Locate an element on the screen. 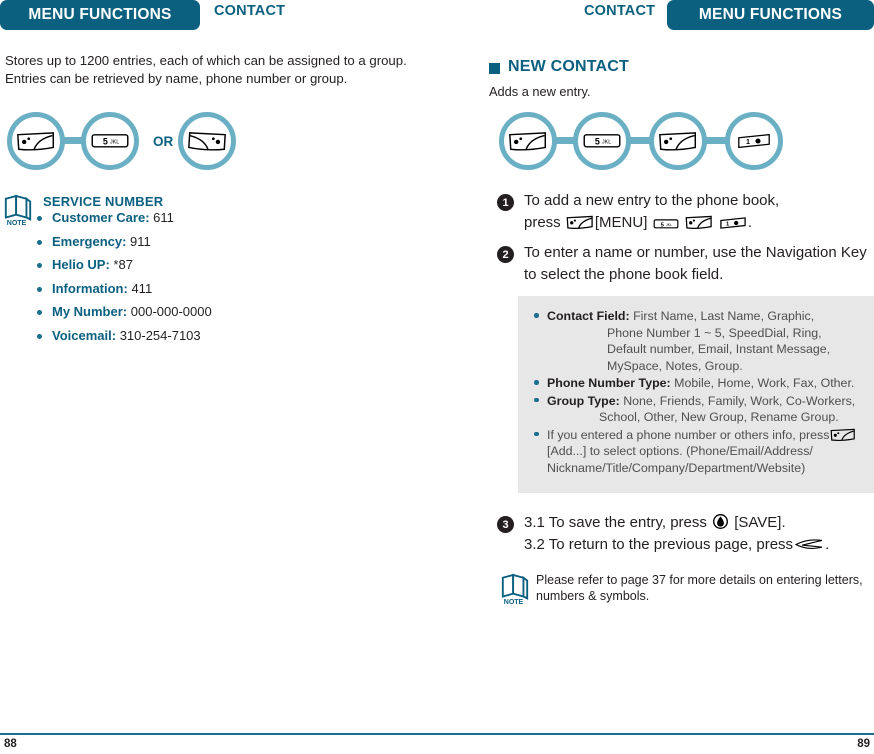 The height and width of the screenshot is (754, 874). service-label: Customer Care: is located at coordinates (101, 217).